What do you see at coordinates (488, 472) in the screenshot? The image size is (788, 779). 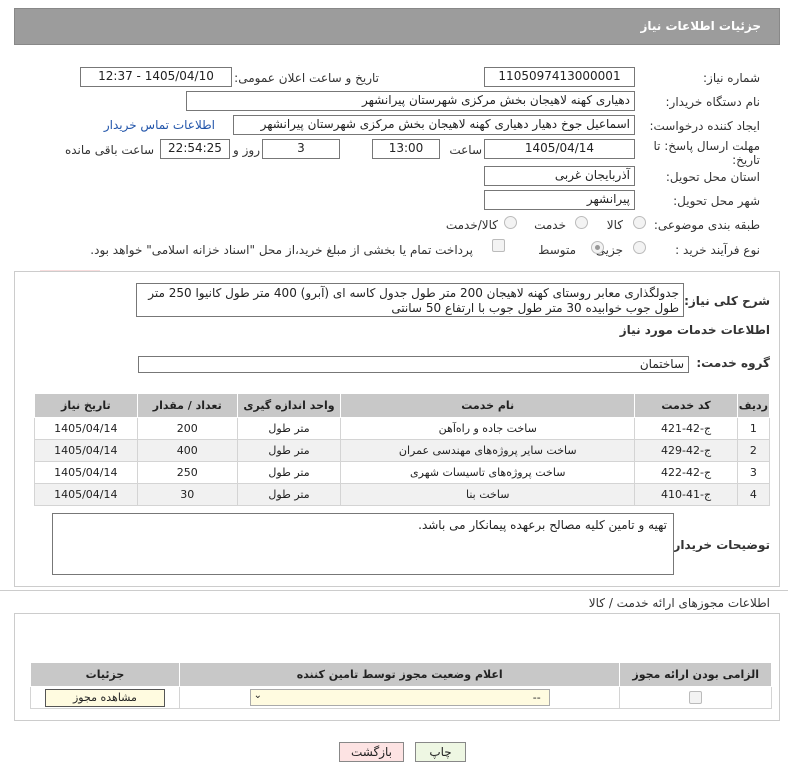 I see `cell-name: ساخت پروژه‌های تاسیسات شهری` at bounding box center [488, 472].